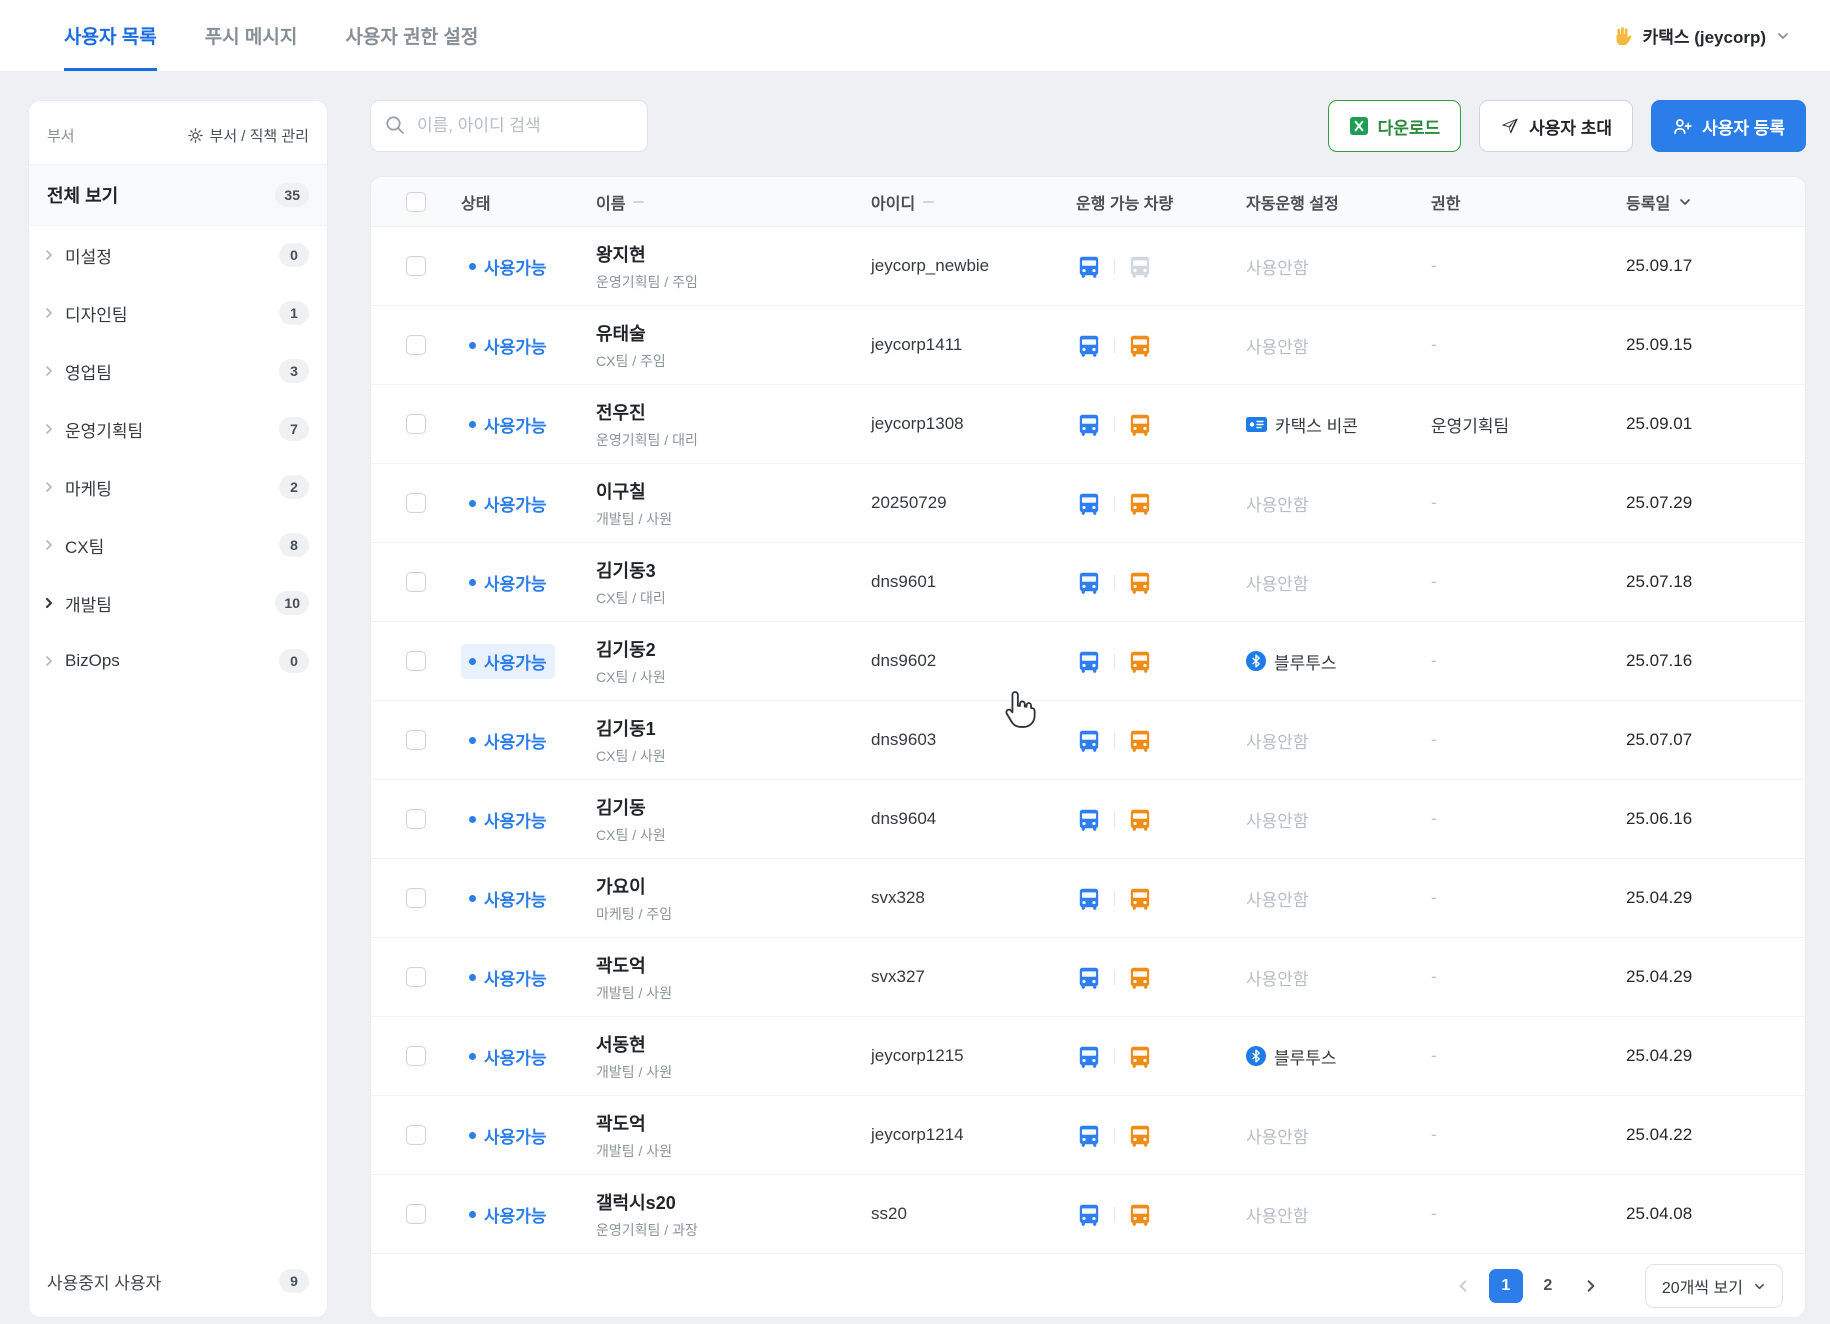  What do you see at coordinates (178, 429) in the screenshot?
I see `sidebar-department-item: 운영기획팀 7` at bounding box center [178, 429].